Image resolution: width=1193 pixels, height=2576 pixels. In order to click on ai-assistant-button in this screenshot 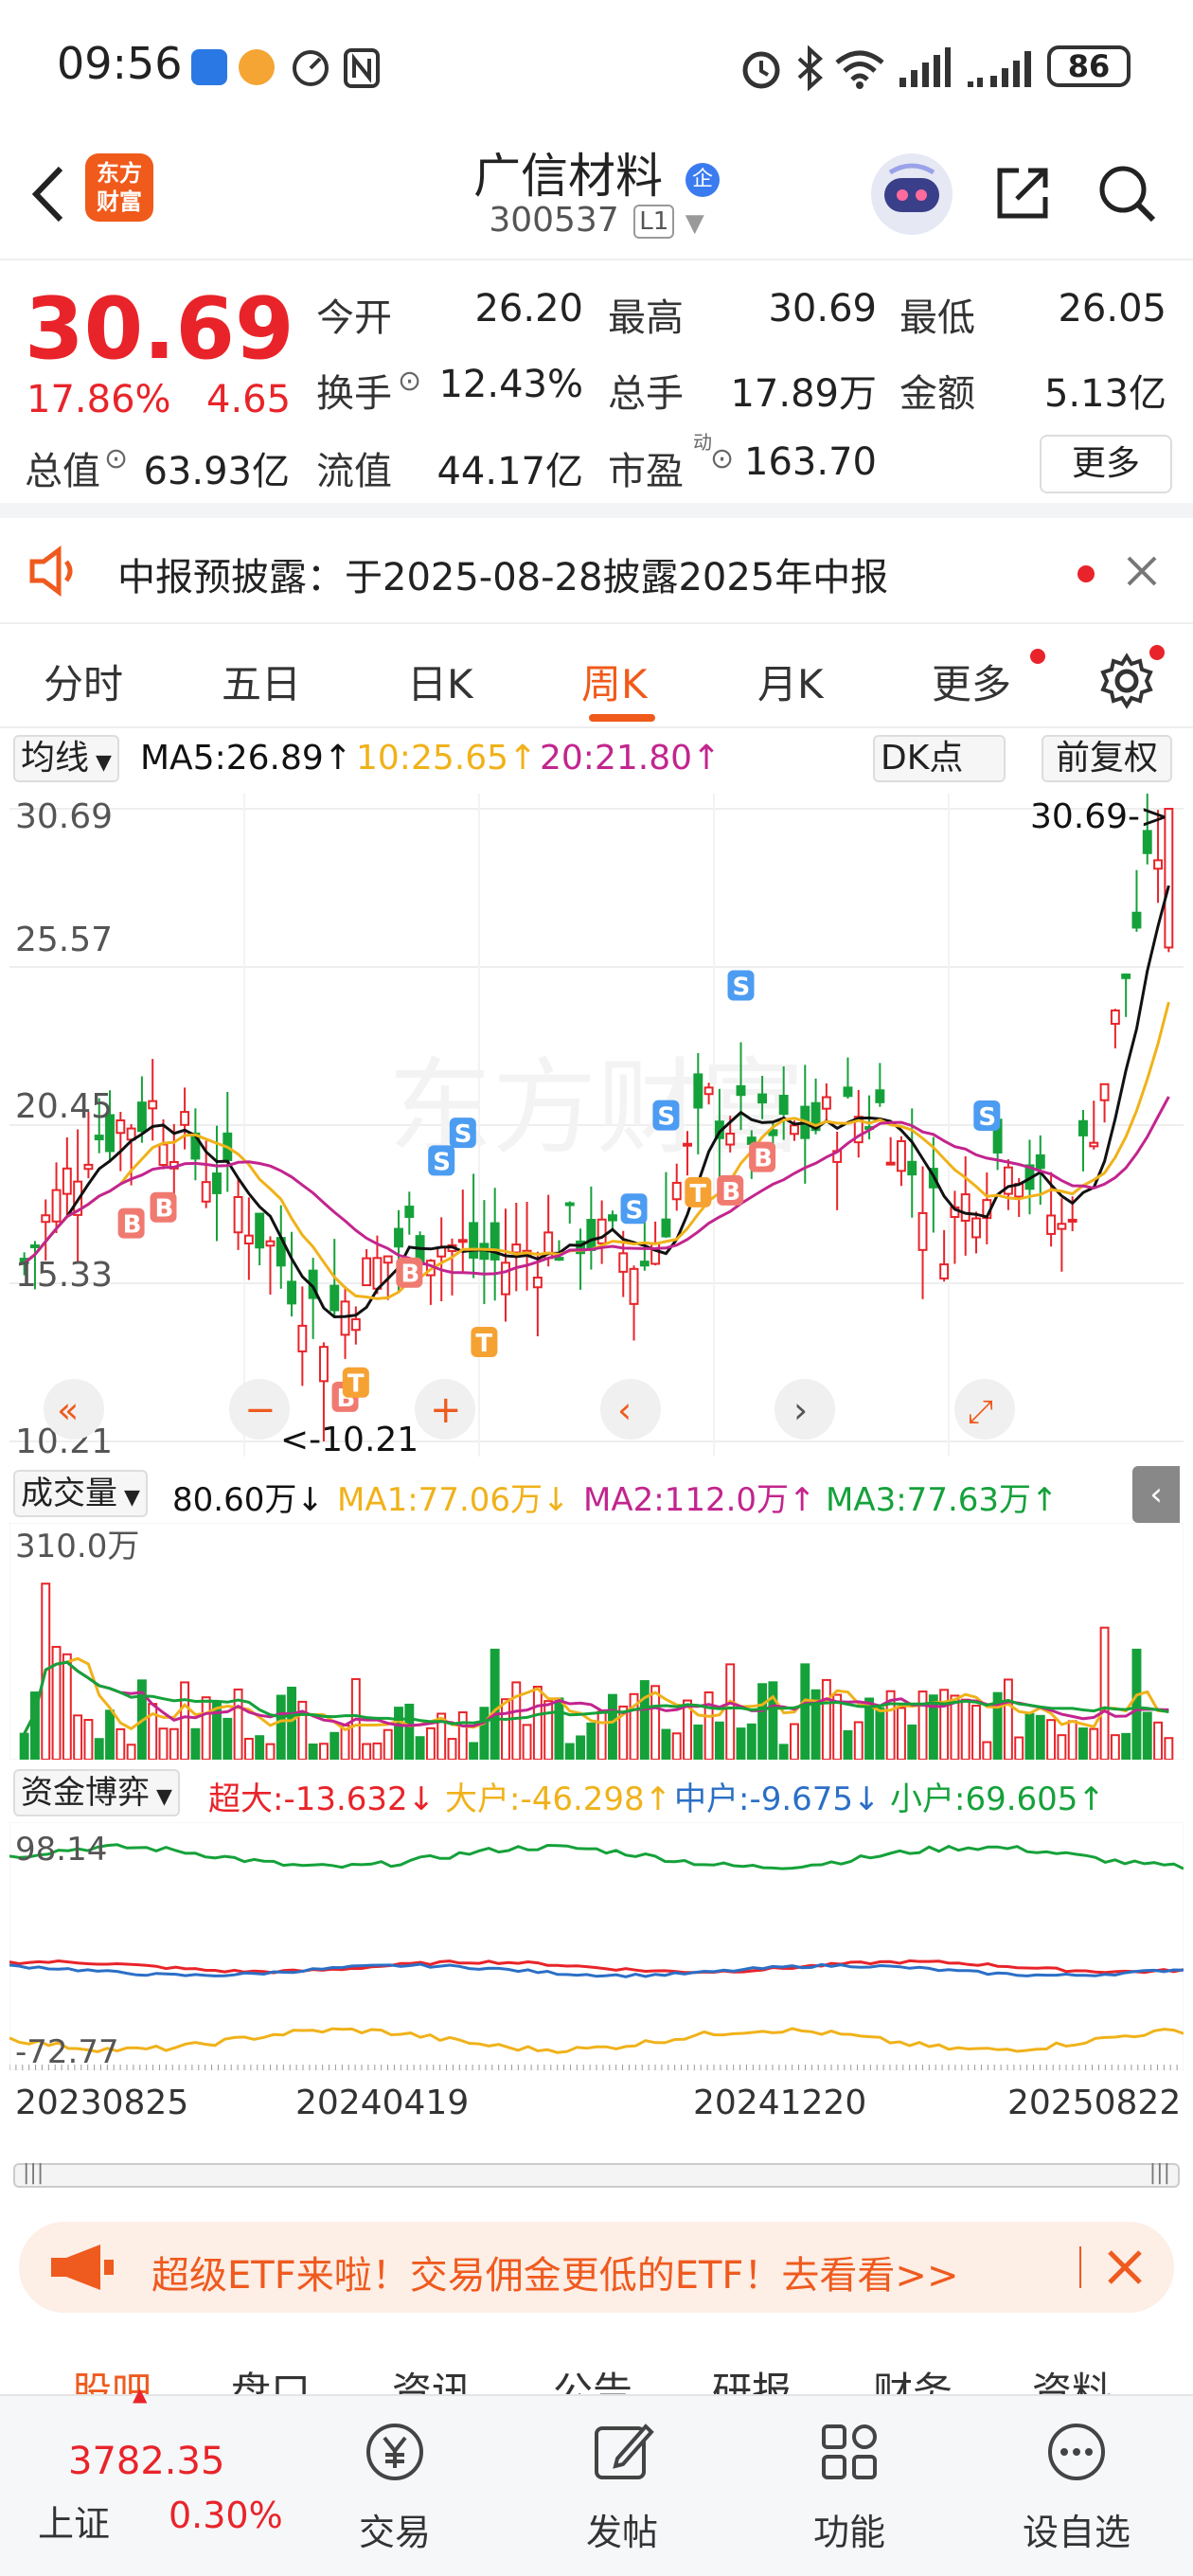, I will do `click(912, 194)`.